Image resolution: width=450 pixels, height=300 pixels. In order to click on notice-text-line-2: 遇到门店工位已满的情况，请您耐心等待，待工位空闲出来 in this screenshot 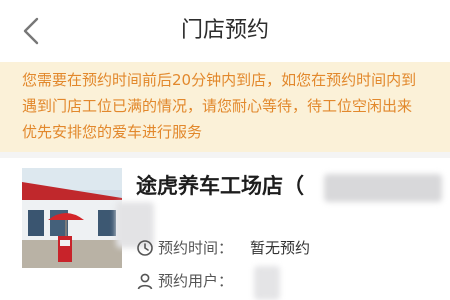, I will do `click(217, 106)`.